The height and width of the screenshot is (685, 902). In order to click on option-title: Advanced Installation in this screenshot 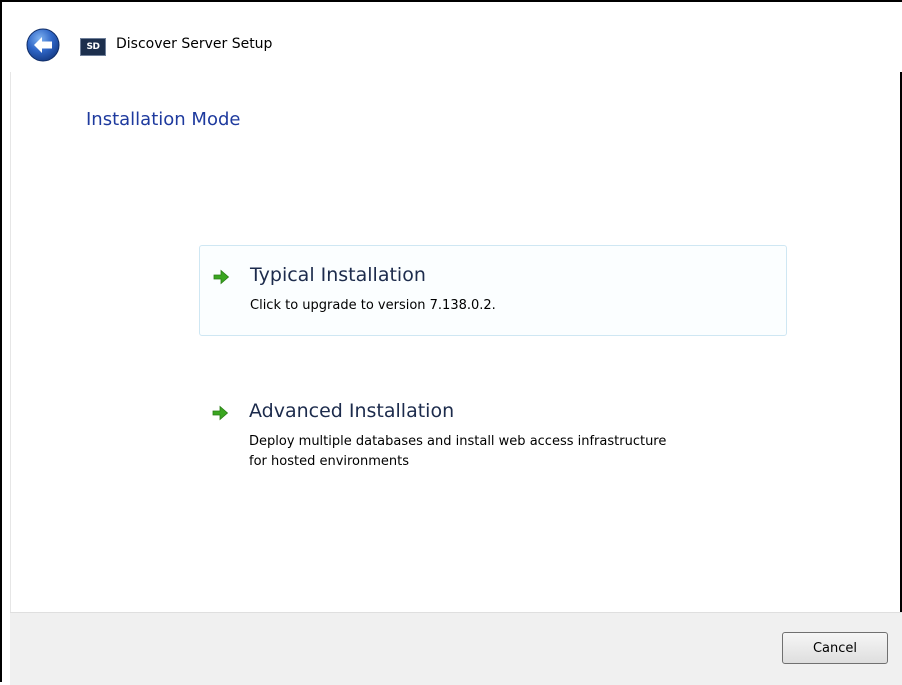, I will do `click(352, 411)`.